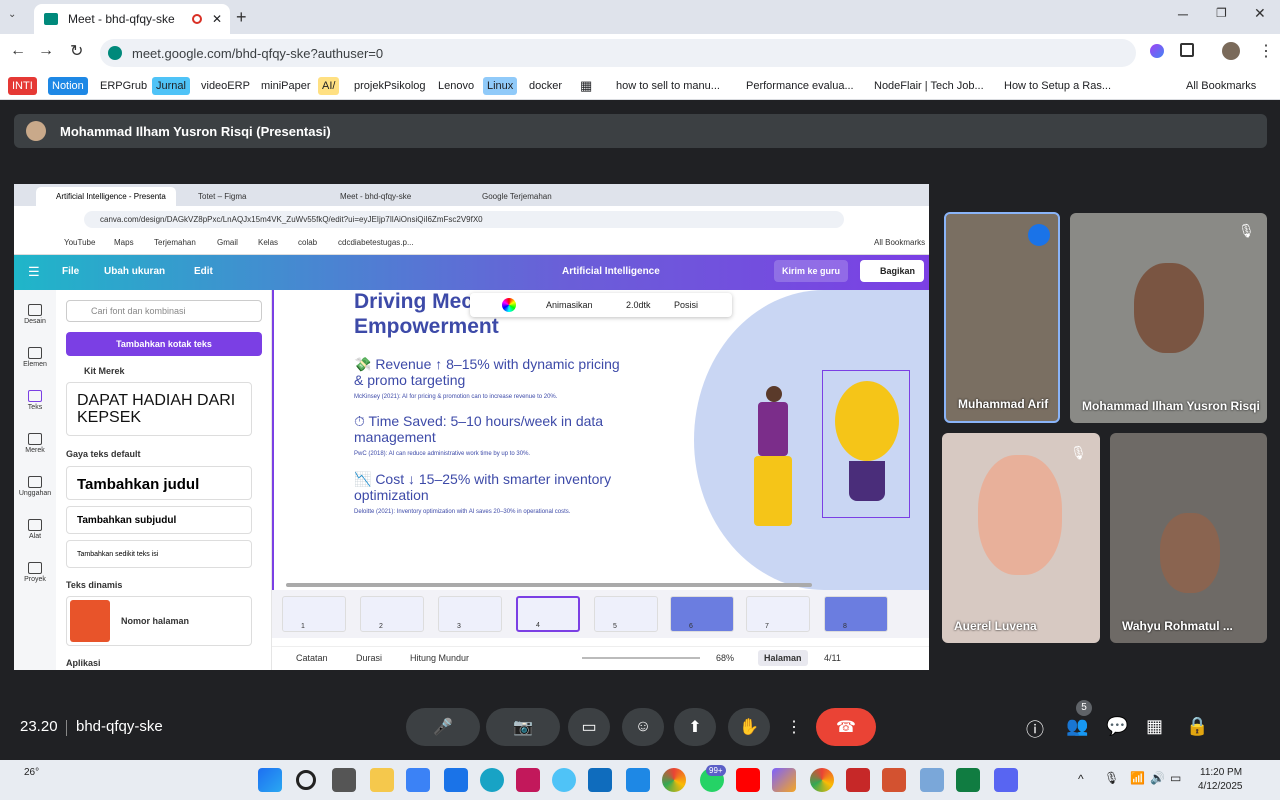  What do you see at coordinates (1006, 780) in the screenshot?
I see `discord-icon` at bounding box center [1006, 780].